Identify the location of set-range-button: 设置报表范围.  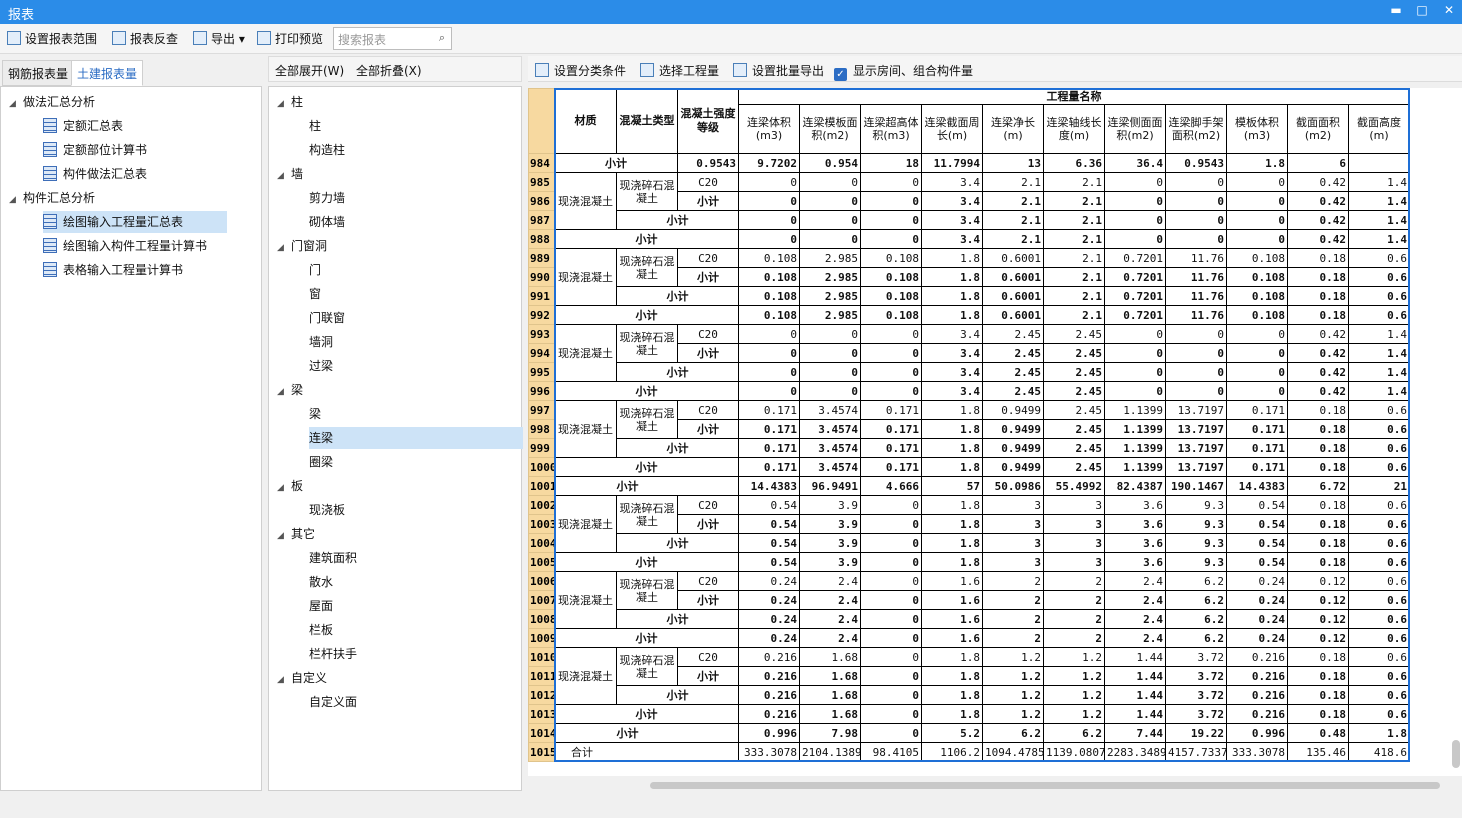
(52, 40).